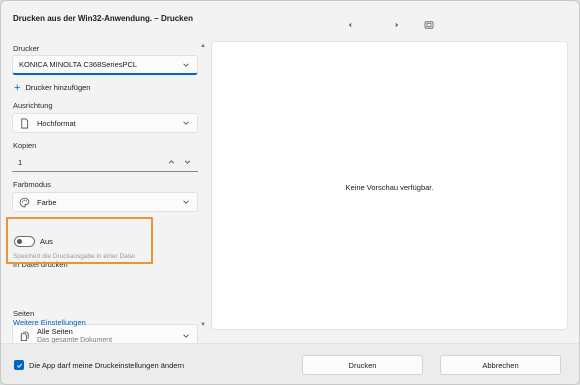 The width and height of the screenshot is (580, 385). I want to click on chevron-up-icon, so click(171, 162).